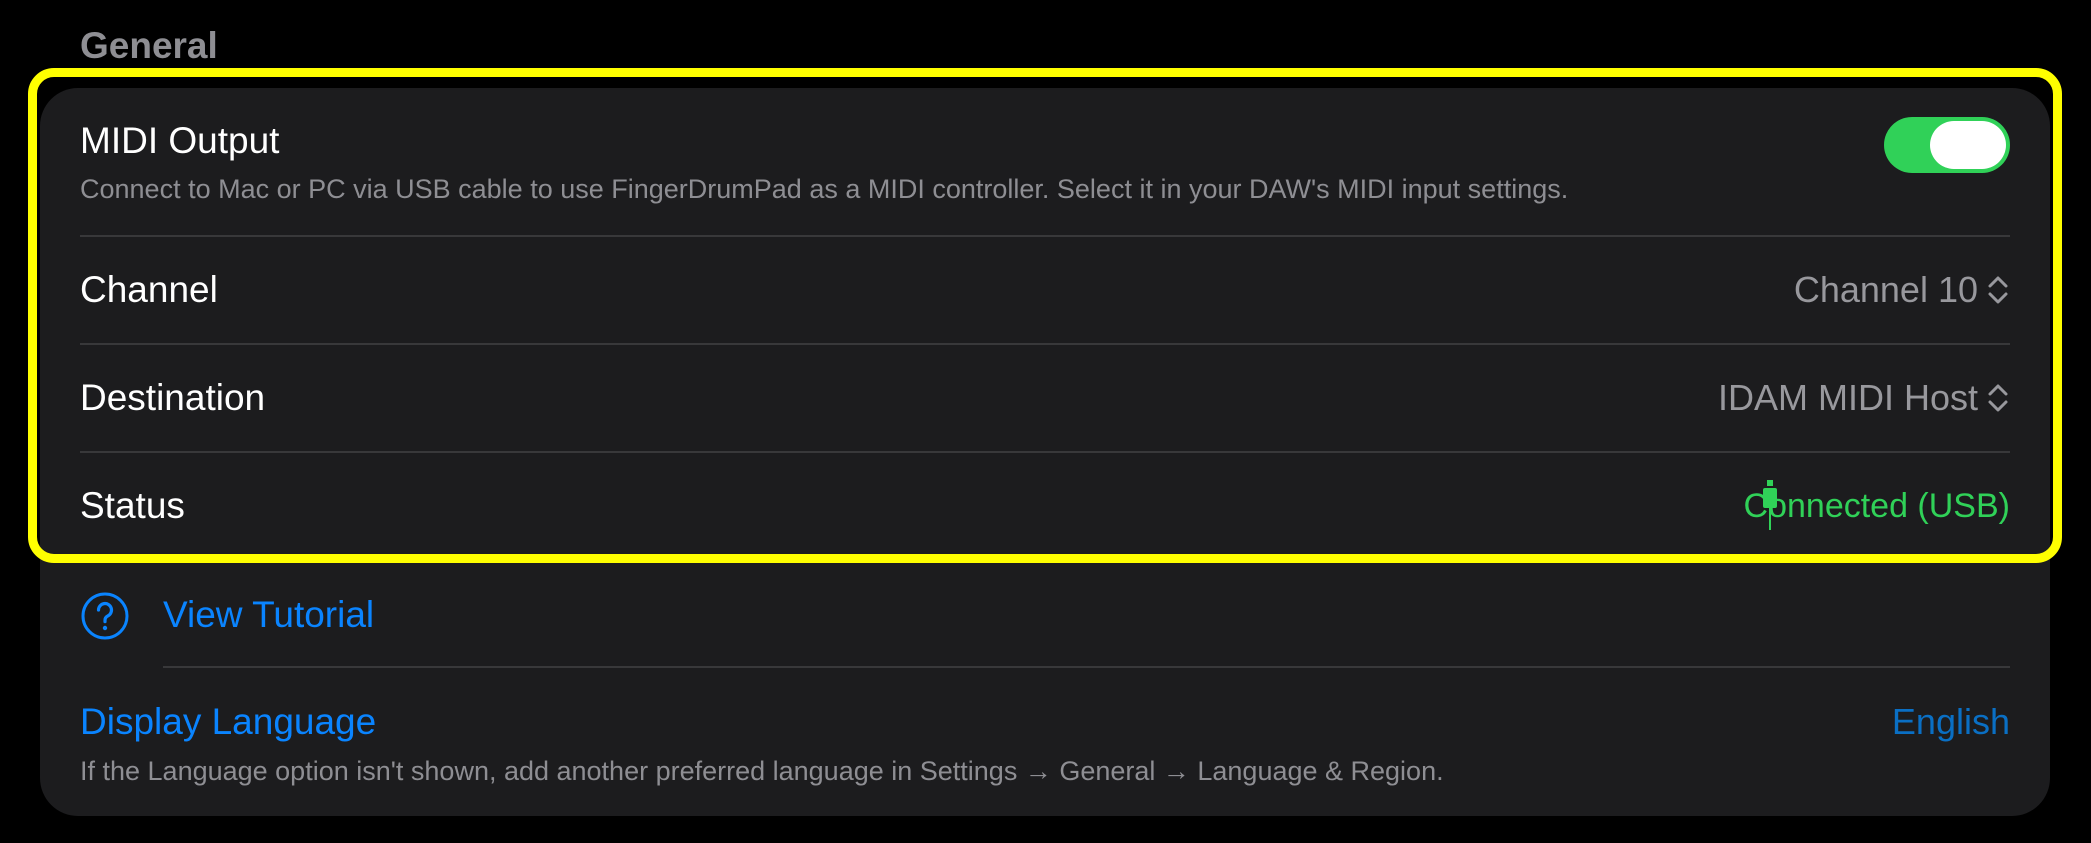 The image size is (2091, 843). I want to click on channel-label: Channel, so click(149, 289).